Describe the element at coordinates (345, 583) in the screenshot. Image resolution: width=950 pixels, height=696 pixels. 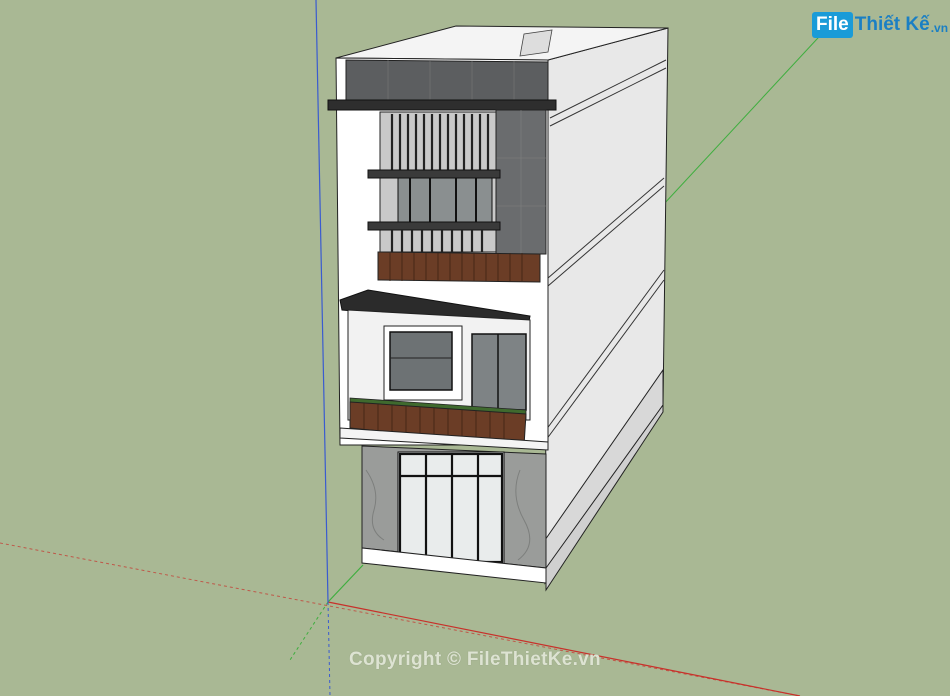
I see `axis-green-line` at that location.